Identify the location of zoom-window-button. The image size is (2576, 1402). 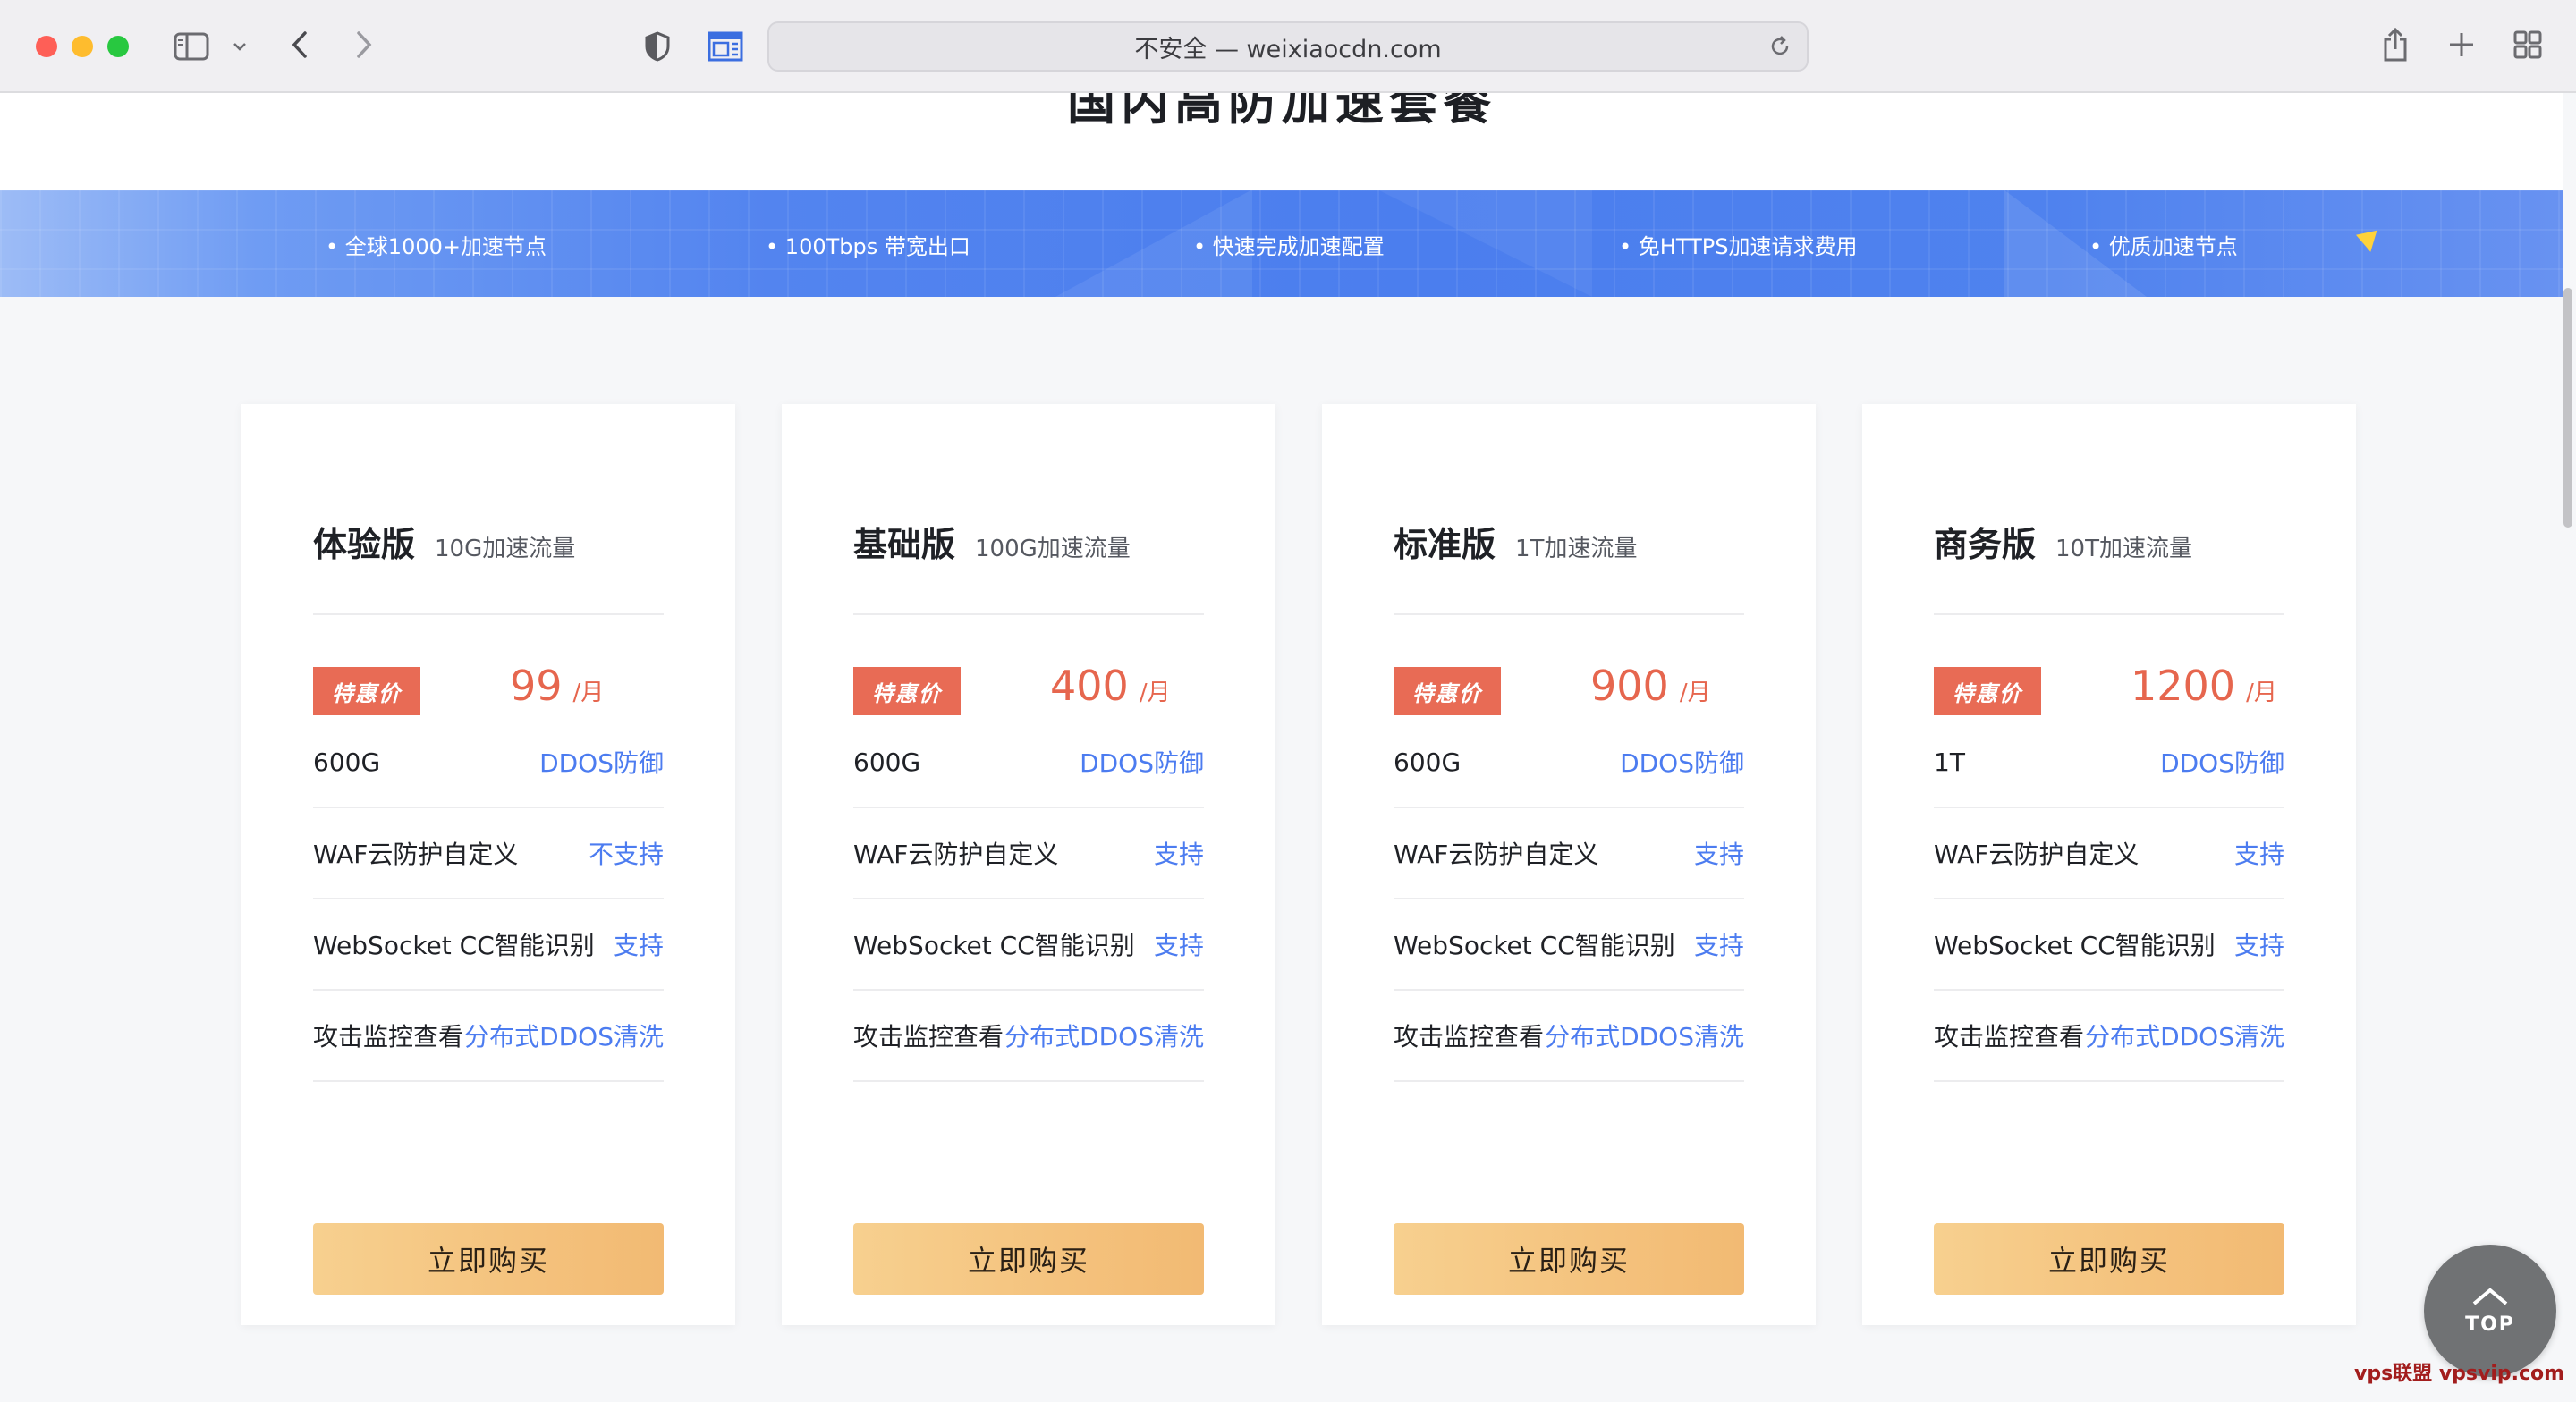
(118, 46).